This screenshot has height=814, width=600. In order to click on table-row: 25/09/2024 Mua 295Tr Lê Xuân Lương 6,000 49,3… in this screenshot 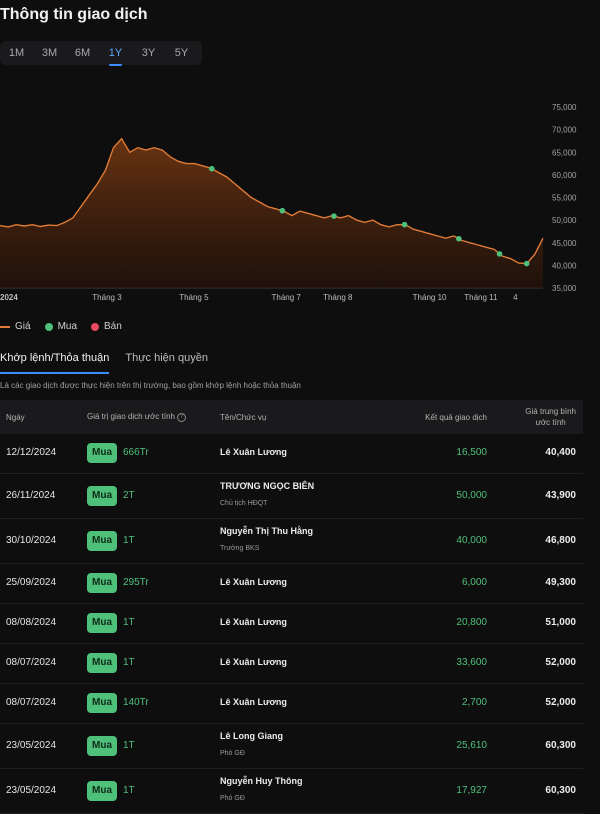, I will do `click(291, 584)`.